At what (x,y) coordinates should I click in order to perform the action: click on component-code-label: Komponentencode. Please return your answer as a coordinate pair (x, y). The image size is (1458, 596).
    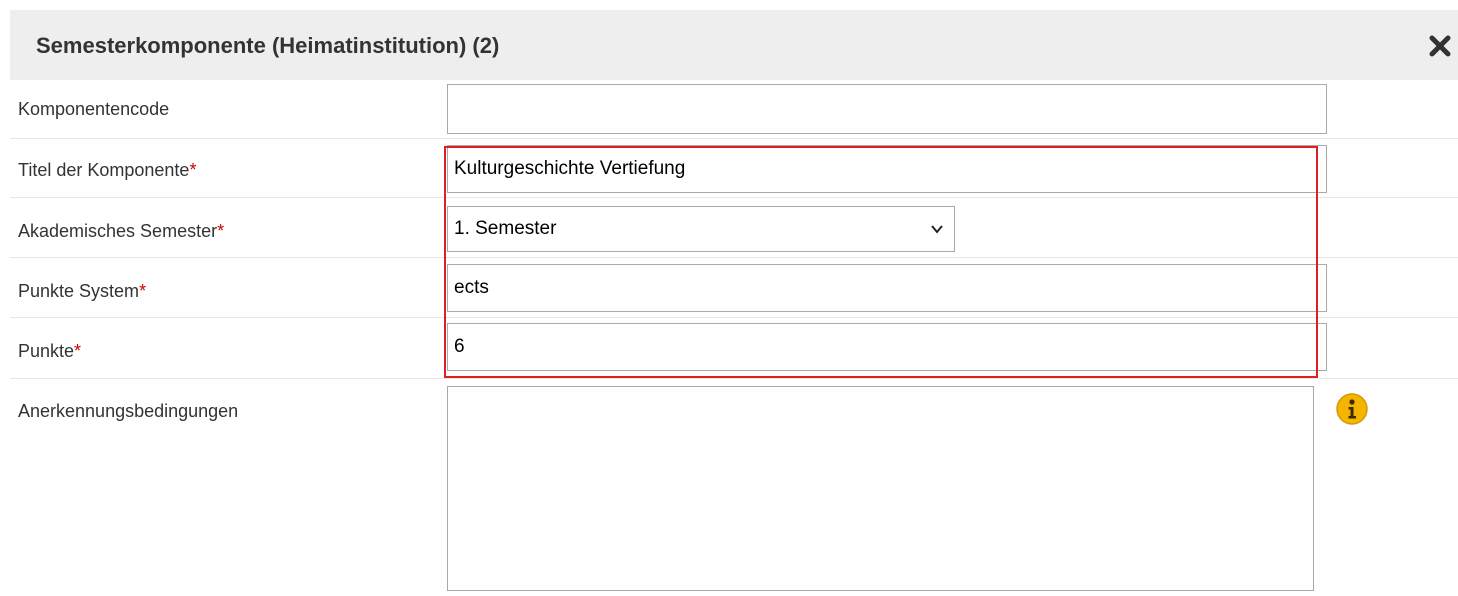
    Looking at the image, I should click on (94, 109).